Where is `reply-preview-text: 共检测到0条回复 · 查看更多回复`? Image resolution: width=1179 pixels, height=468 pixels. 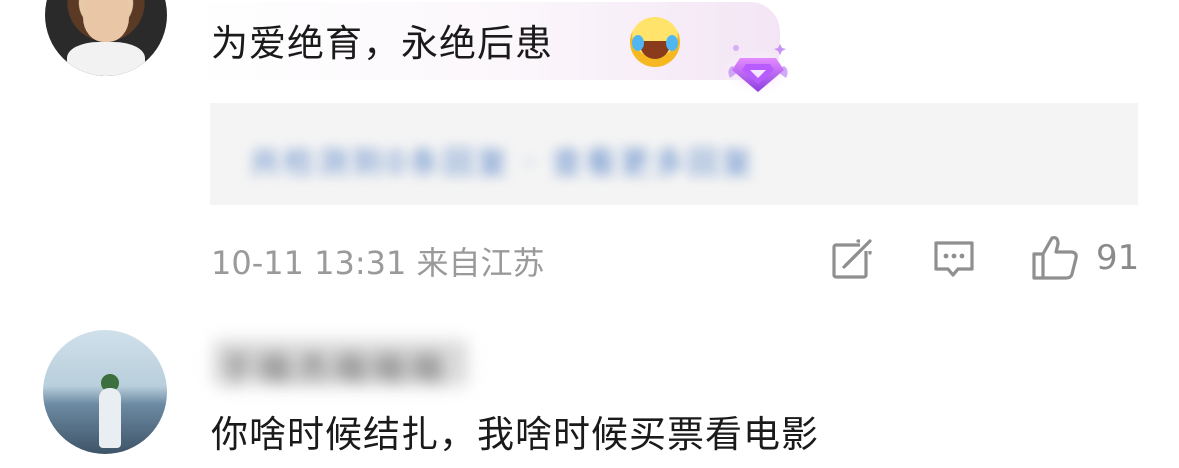
reply-preview-text: 共检测到0条回复 · 查看更多回复 is located at coordinates (503, 160).